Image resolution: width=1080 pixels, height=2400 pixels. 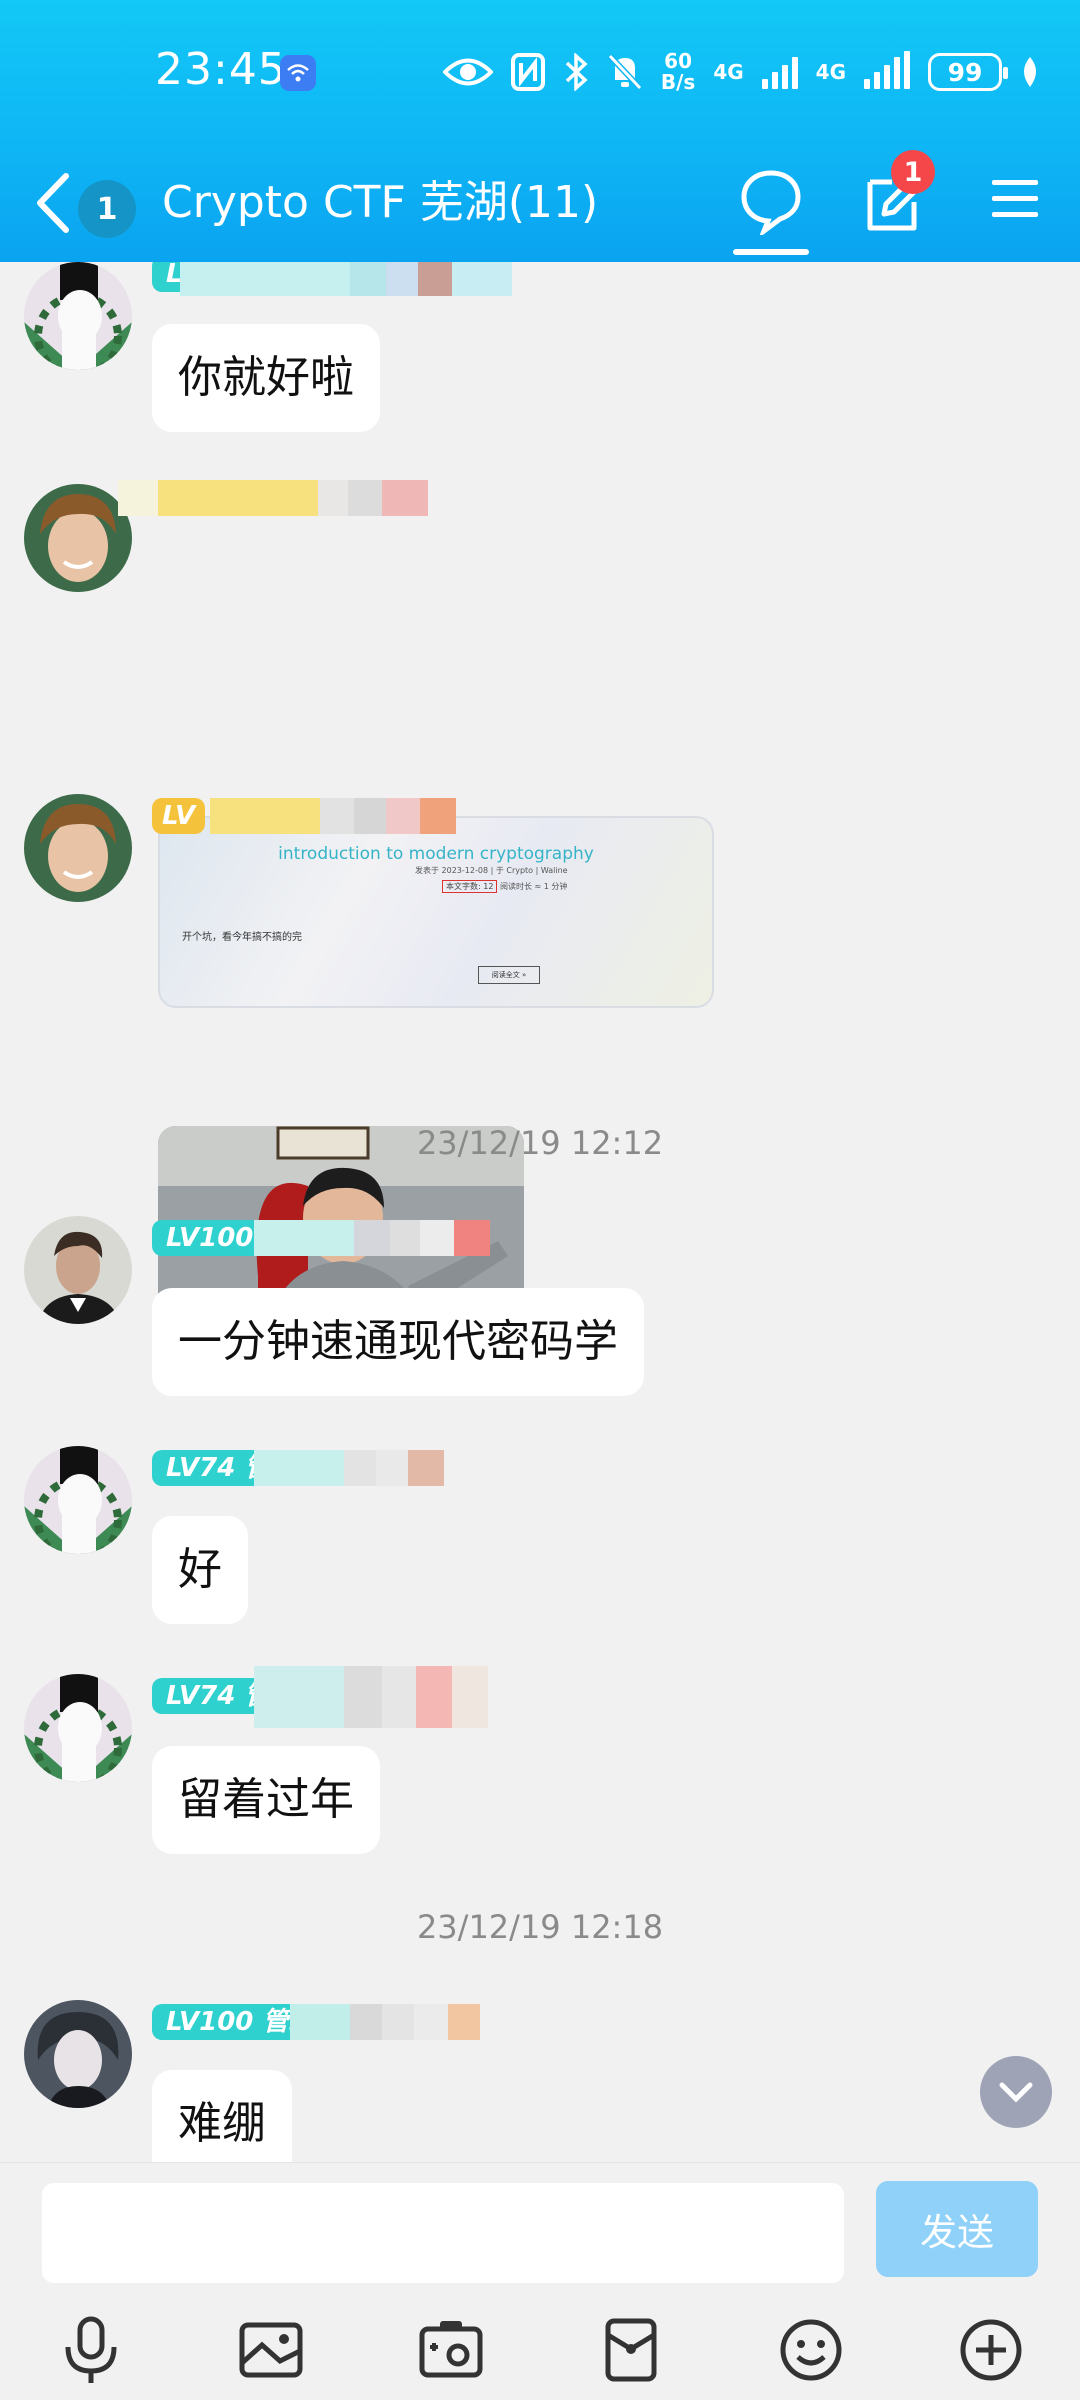 I want to click on scroll-to-bottom-button, so click(x=1016, y=2092).